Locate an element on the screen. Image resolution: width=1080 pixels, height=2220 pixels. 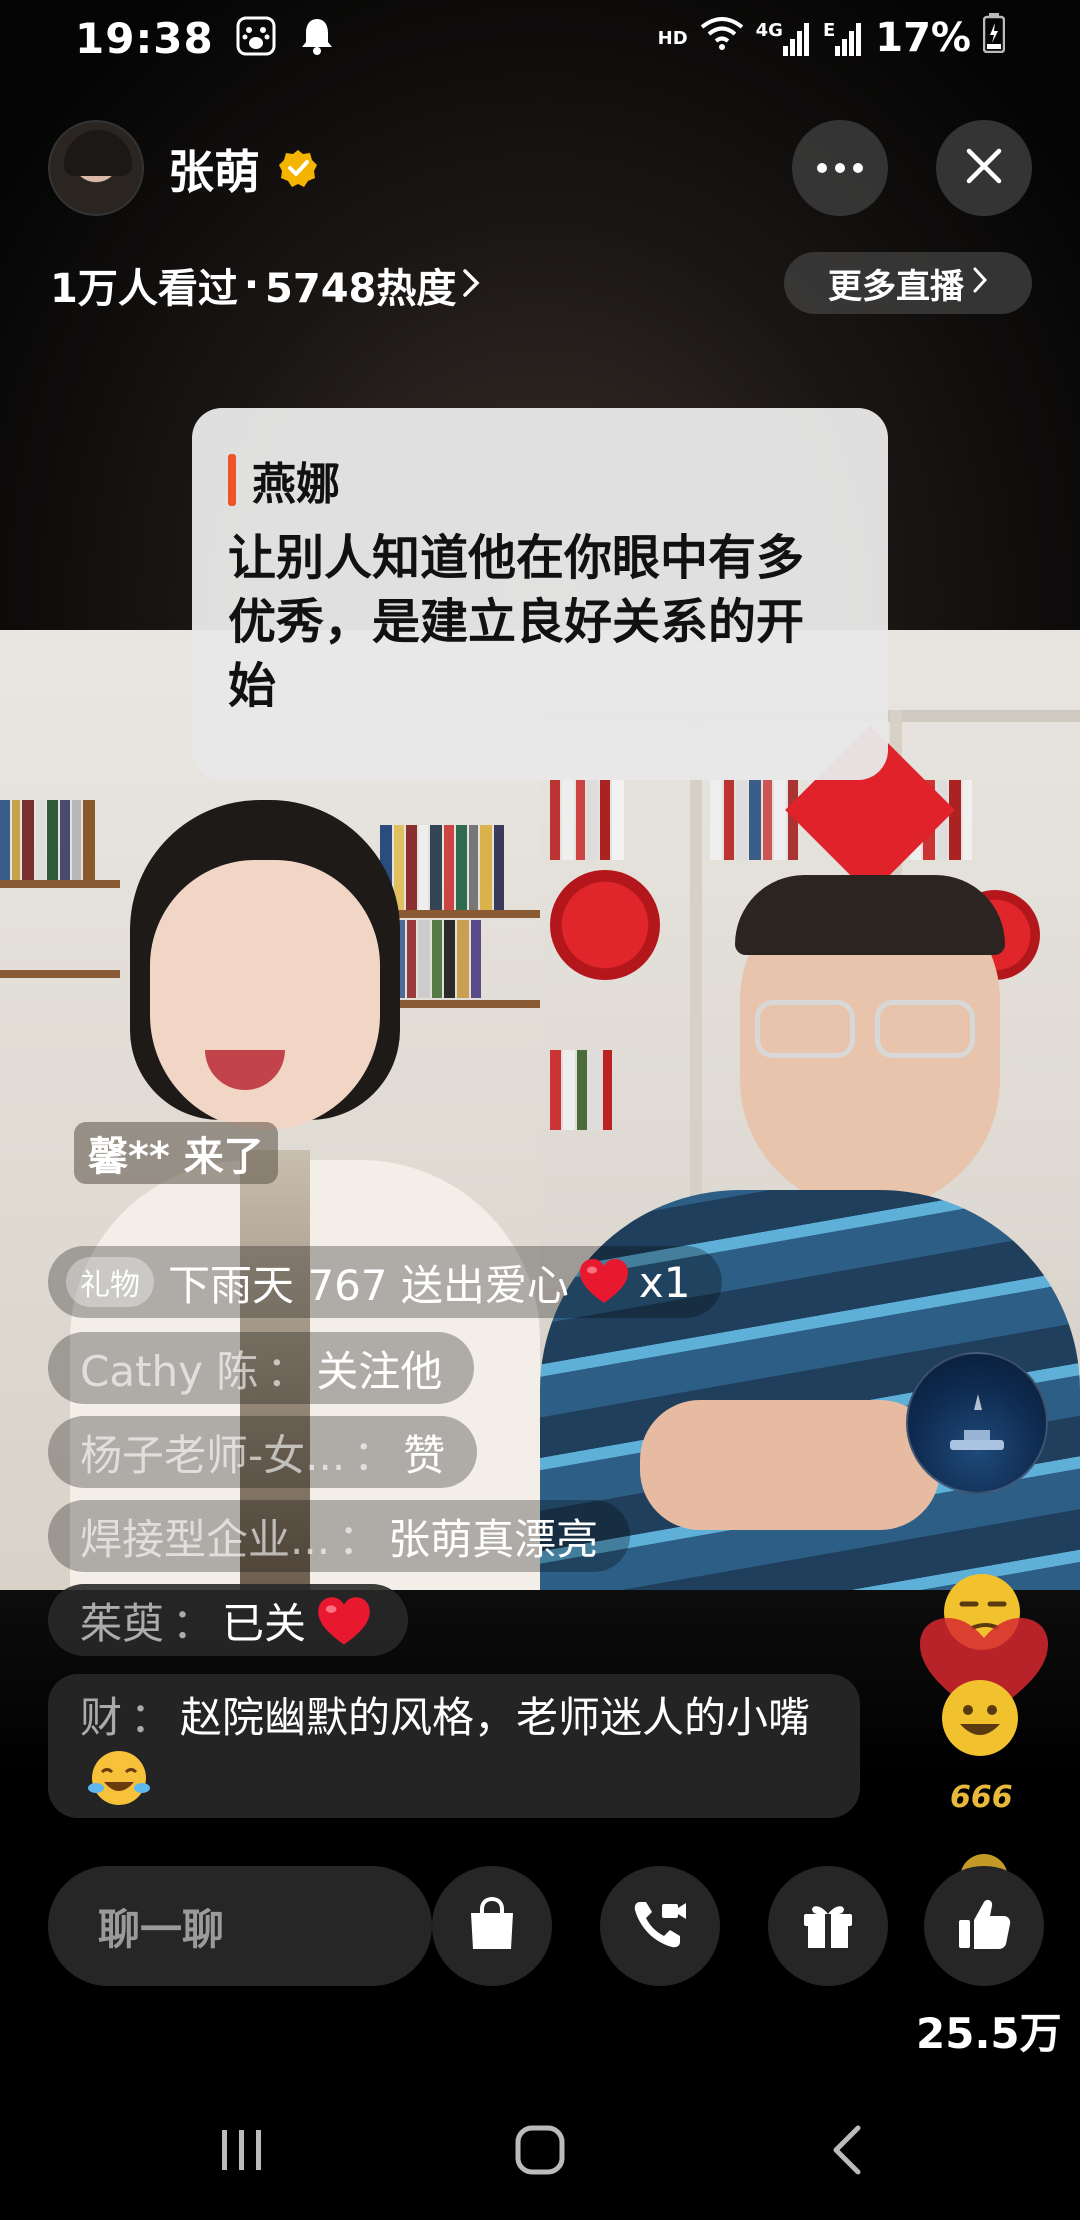
stream-stats: 1万人看过 · 5748热度 is located at coordinates (265, 285).